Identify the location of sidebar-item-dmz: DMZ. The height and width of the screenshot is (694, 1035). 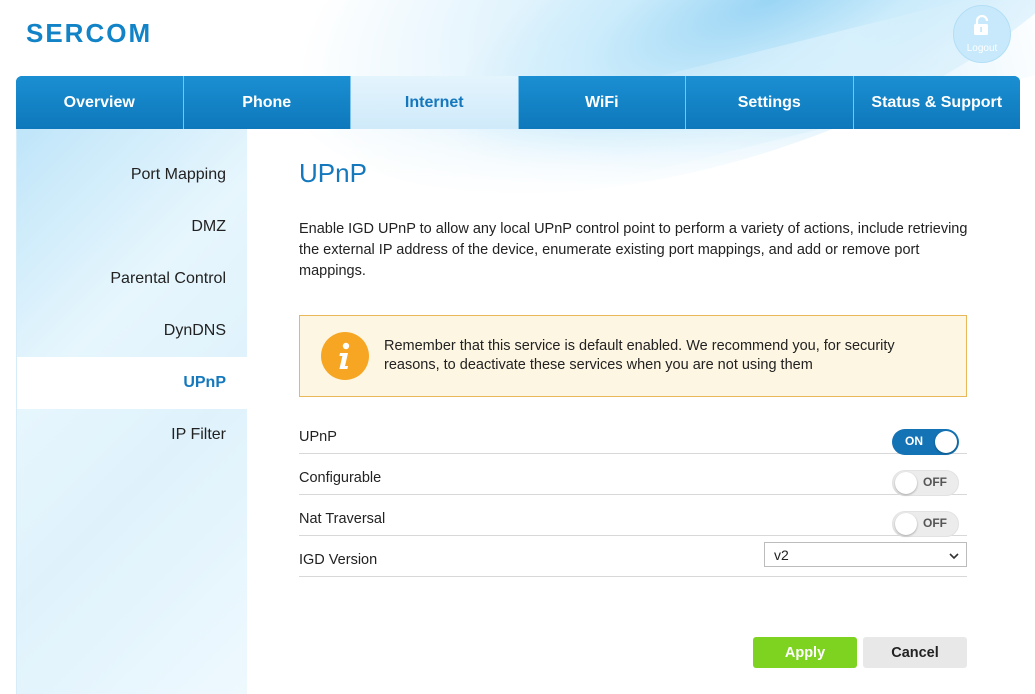
(132, 227).